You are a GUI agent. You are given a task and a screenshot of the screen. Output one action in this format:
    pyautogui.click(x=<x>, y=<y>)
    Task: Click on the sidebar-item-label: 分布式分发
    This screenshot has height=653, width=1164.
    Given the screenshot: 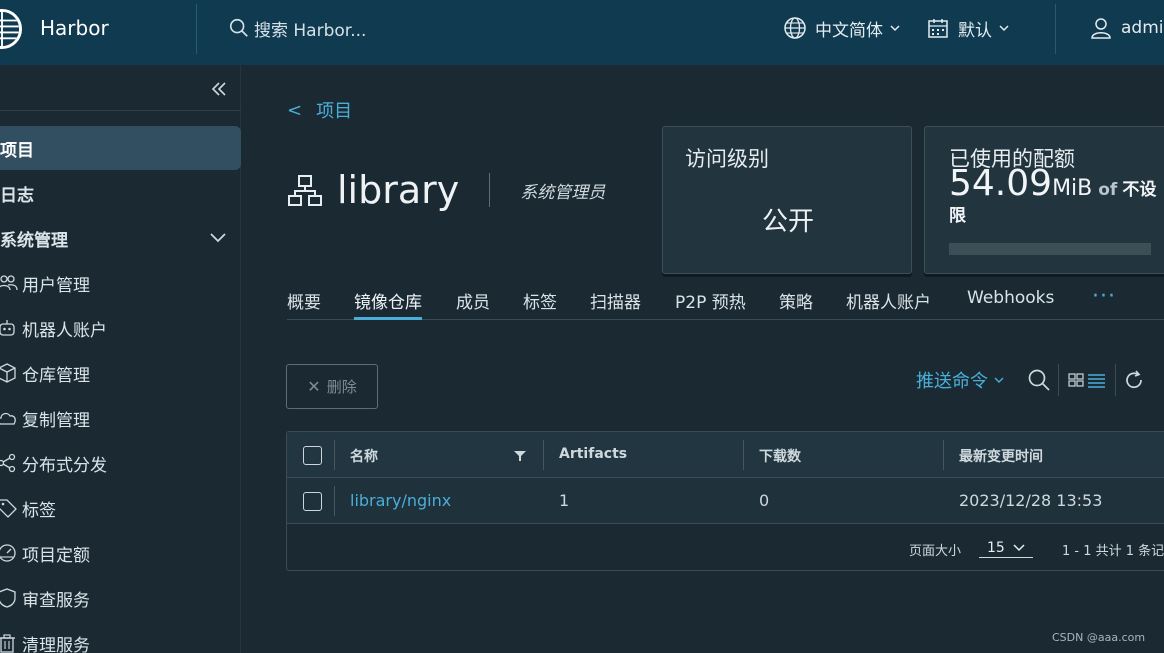 What is the action you would take?
    pyautogui.click(x=64, y=465)
    